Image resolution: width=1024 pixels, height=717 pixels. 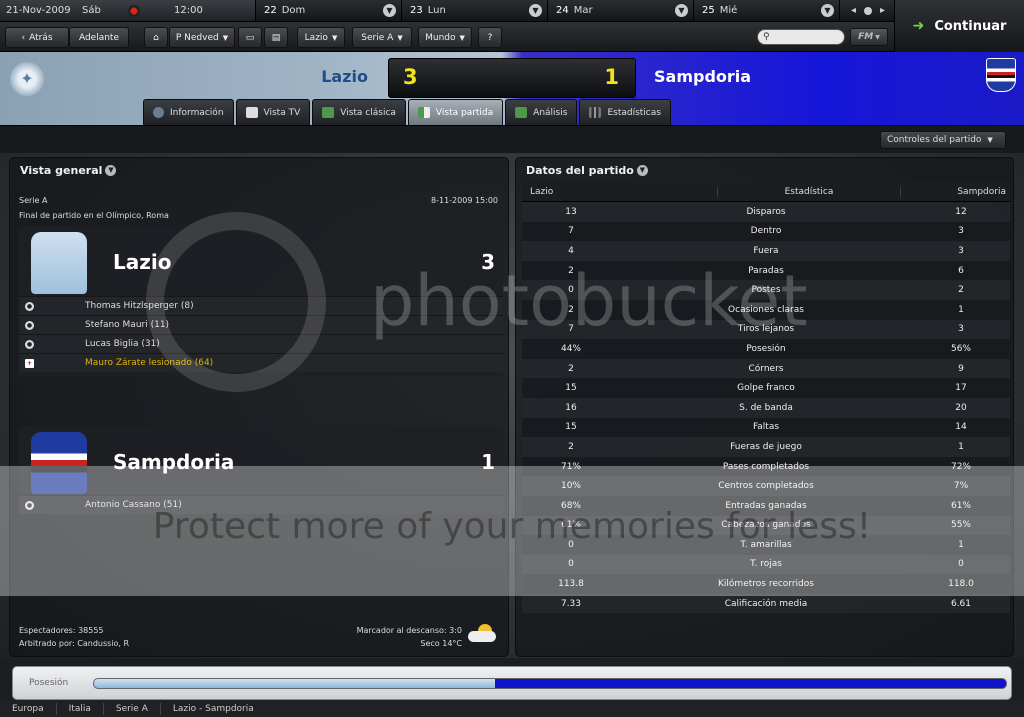 I want to click on chevron-right-icon: ▸, so click(x=882, y=10).